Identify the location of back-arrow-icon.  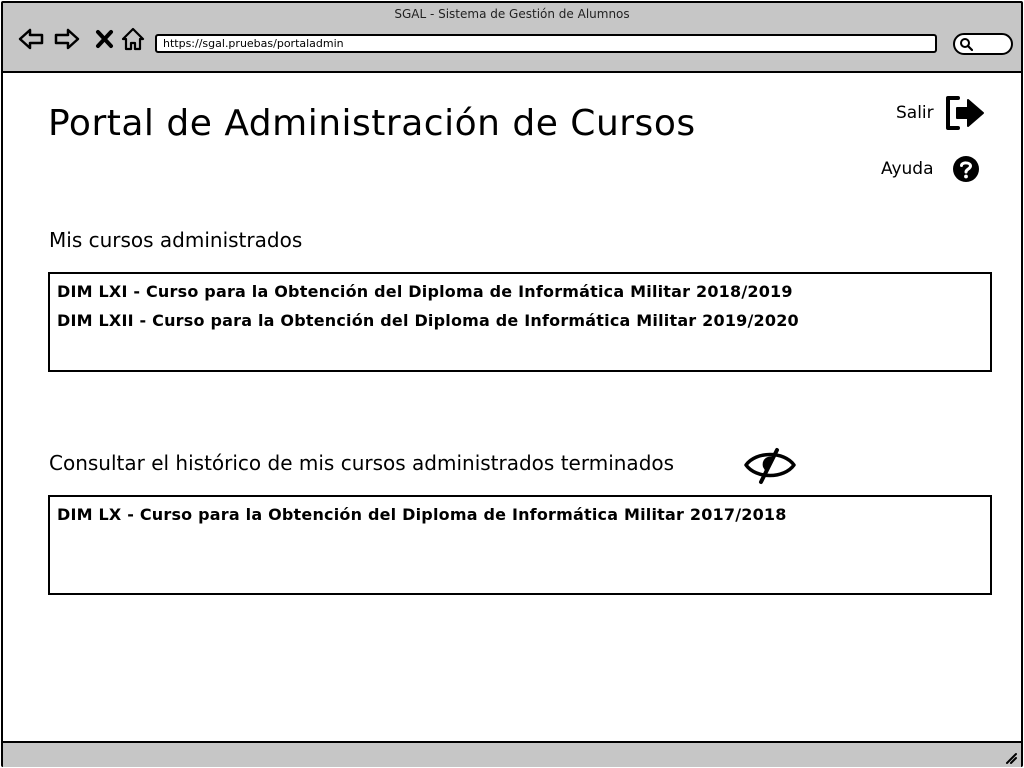
(31, 39).